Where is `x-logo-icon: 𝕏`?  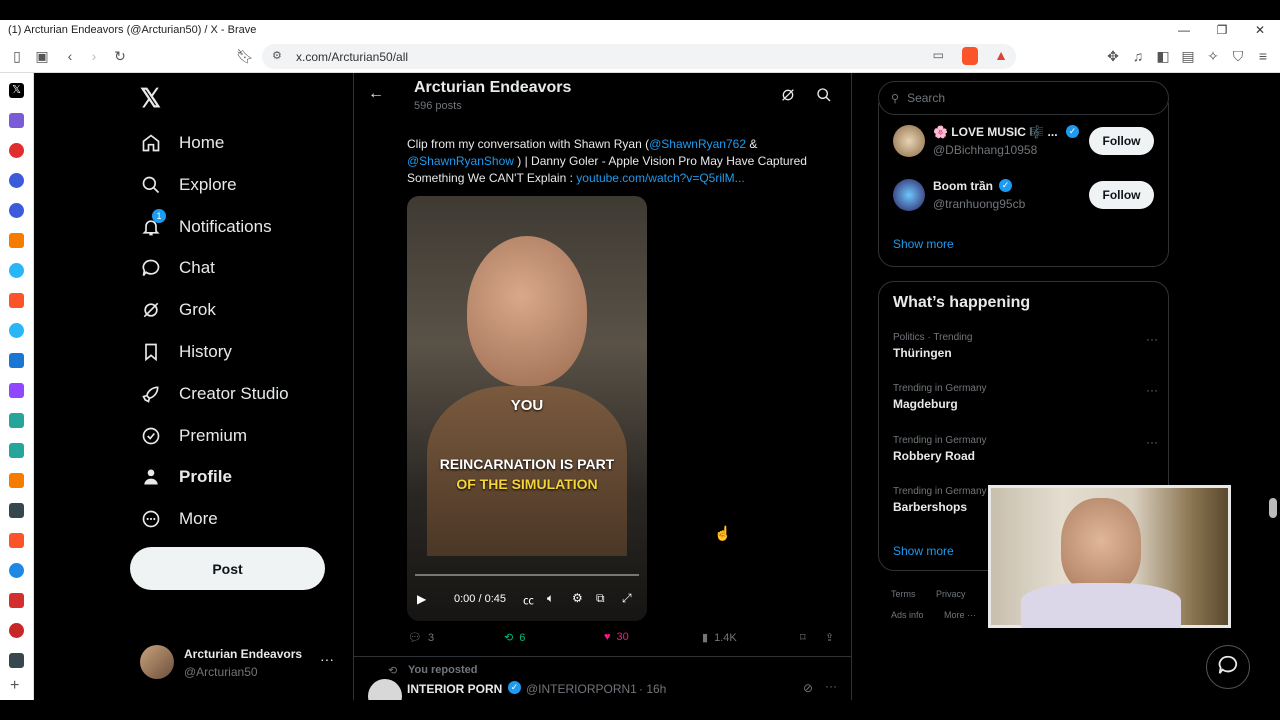 x-logo-icon: 𝕏 is located at coordinates (150, 98).